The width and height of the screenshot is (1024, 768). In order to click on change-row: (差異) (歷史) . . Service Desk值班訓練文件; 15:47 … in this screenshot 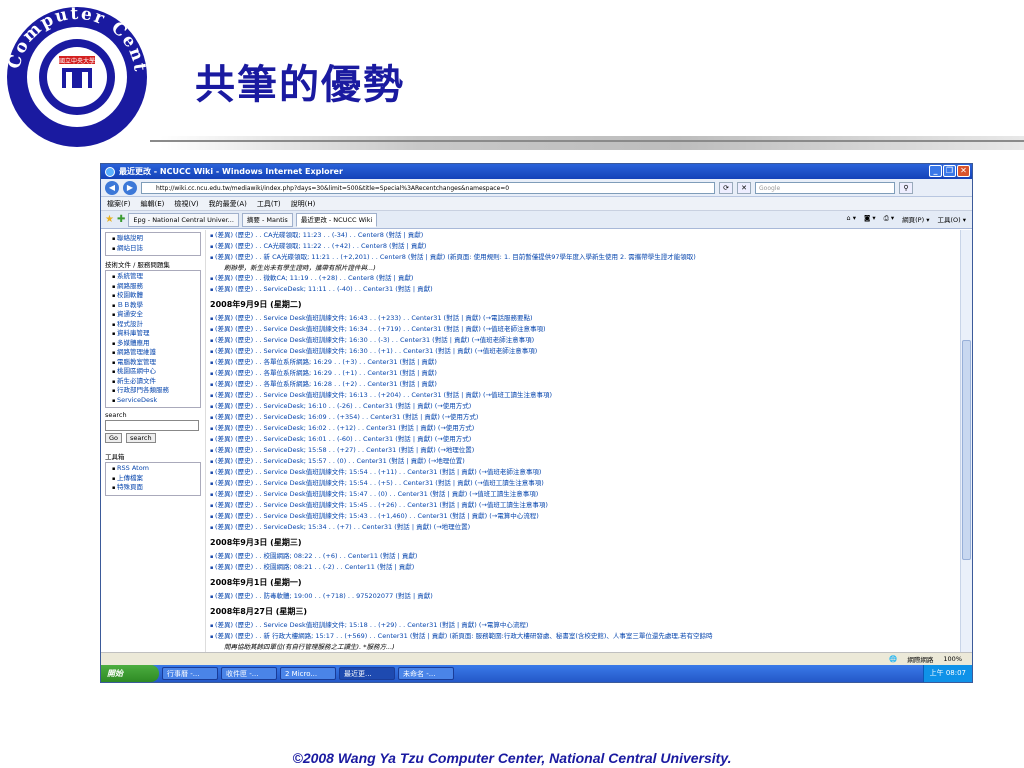, I will do `click(583, 494)`.